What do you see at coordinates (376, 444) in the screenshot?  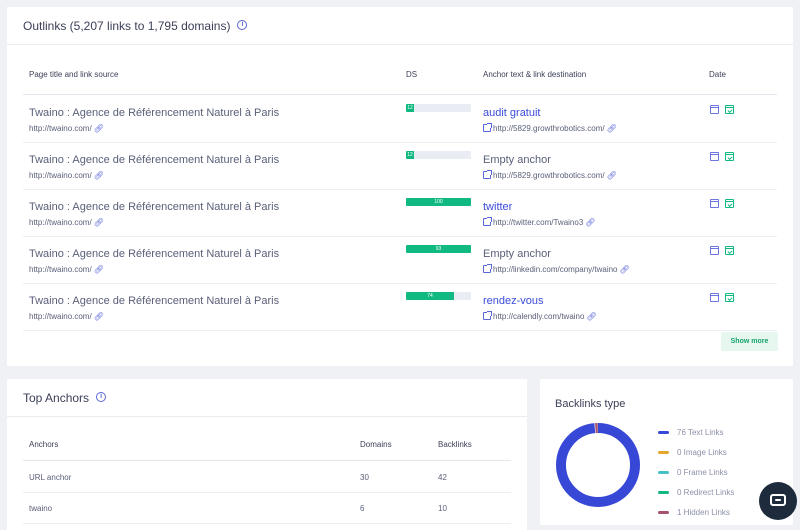 I see `col-header-domains: Domains` at bounding box center [376, 444].